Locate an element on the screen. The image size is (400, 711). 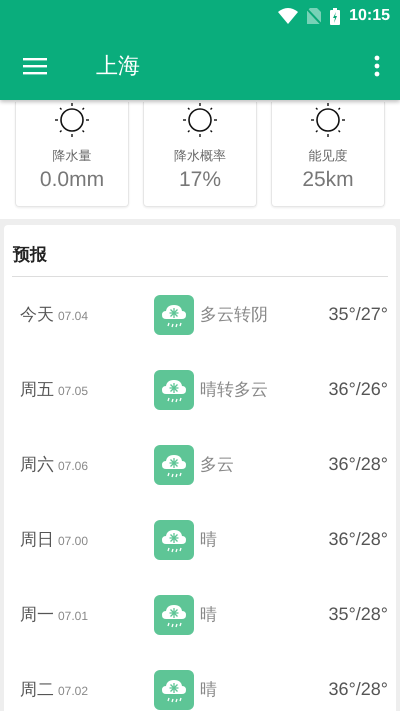
date-label: 07.00 is located at coordinates (73, 541).